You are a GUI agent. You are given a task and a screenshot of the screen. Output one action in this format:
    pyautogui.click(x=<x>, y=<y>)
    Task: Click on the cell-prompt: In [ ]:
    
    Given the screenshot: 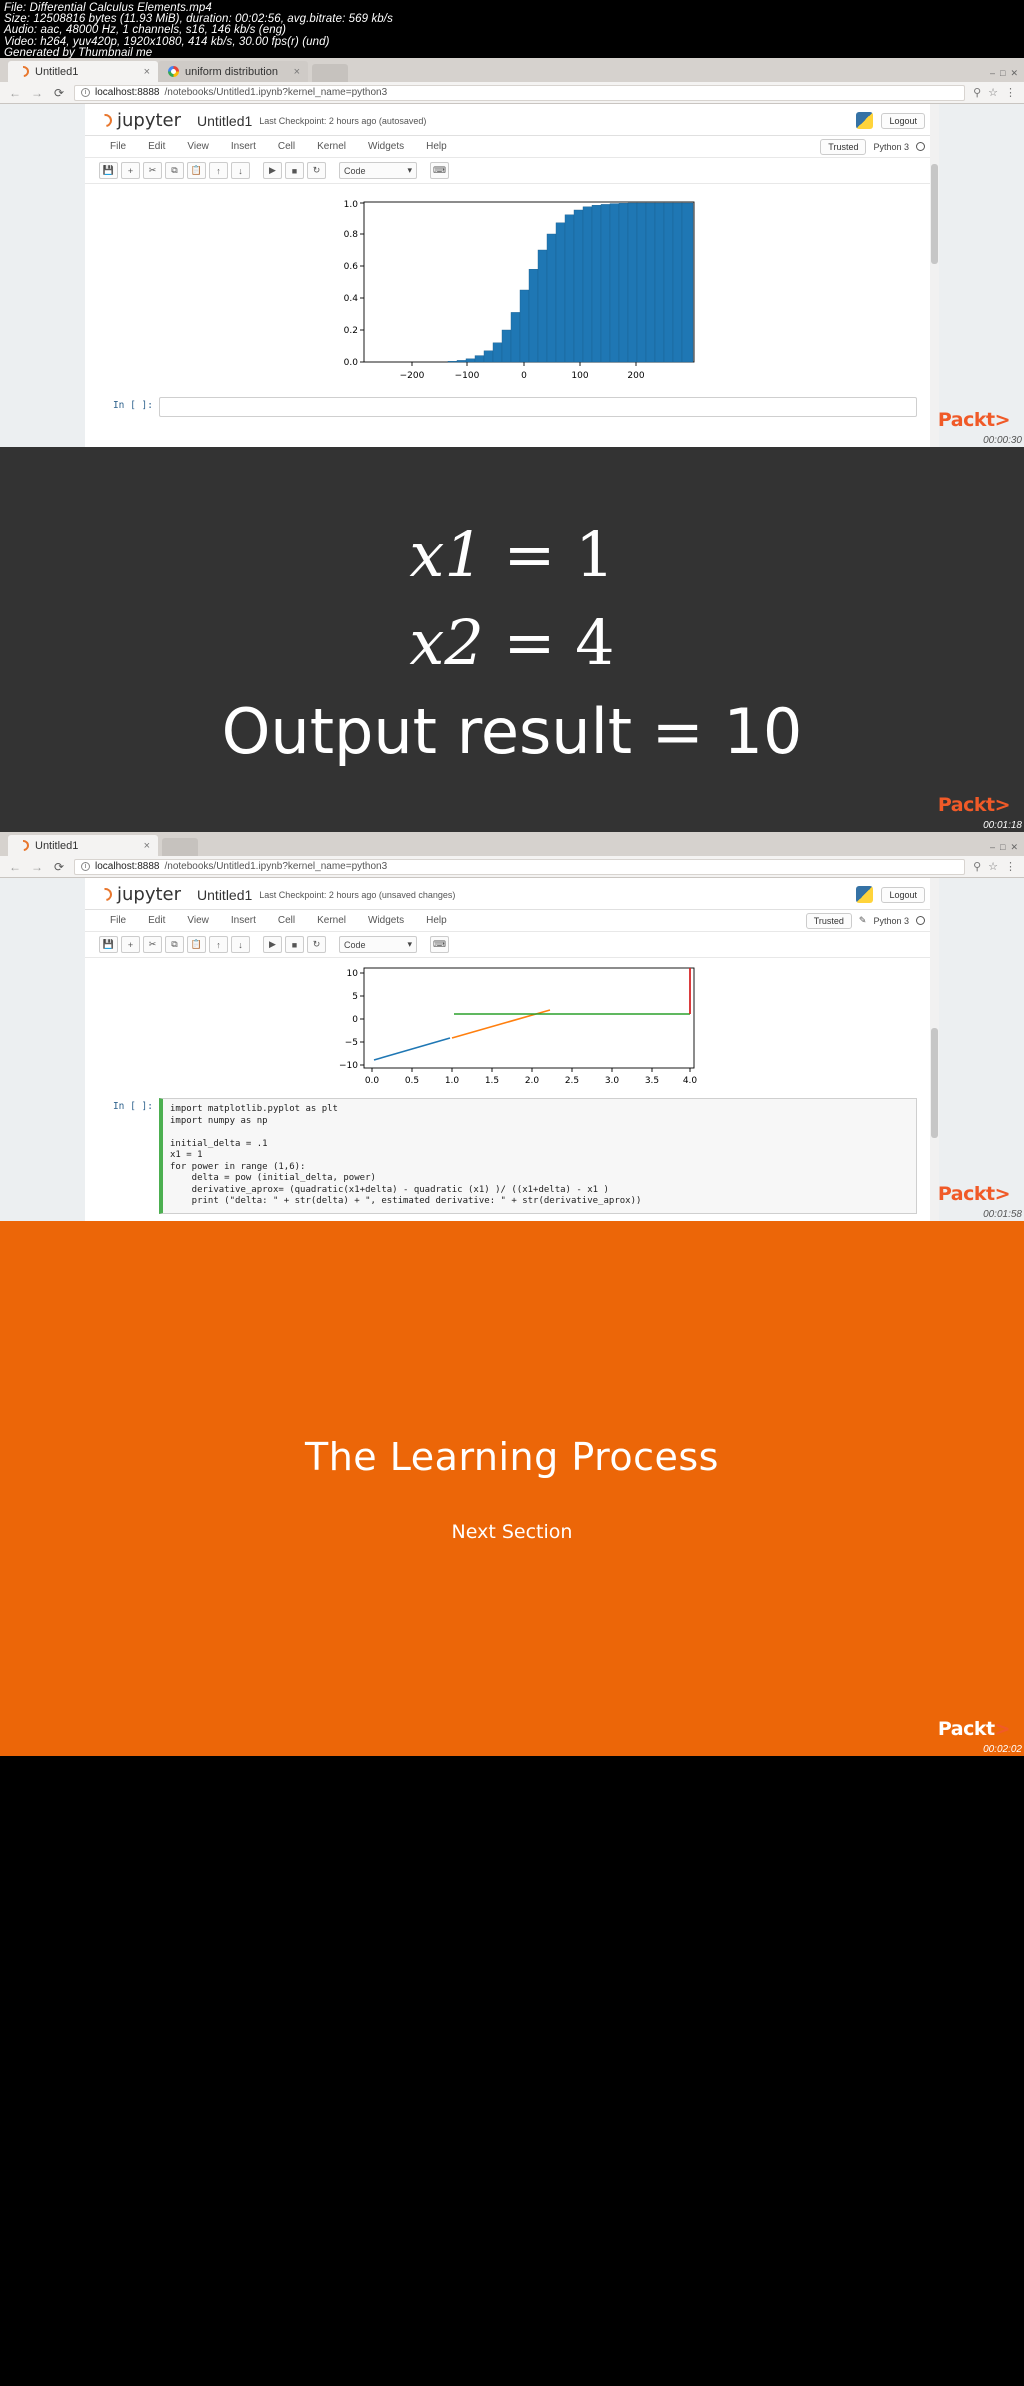 What is the action you would take?
    pyautogui.click(x=132, y=405)
    